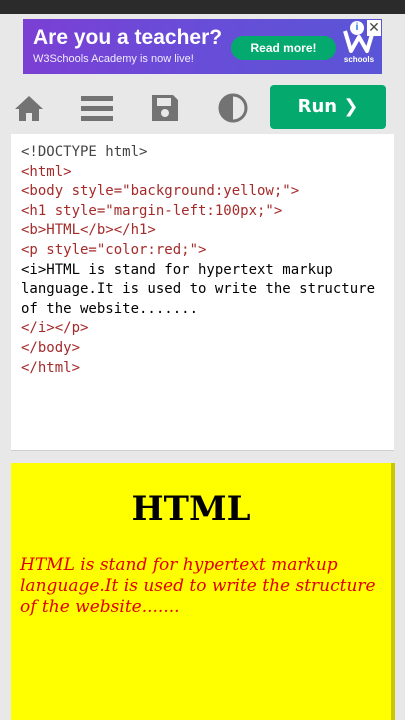  I want to click on code-line: <h1 style="margin-left:100px;">, so click(152, 210).